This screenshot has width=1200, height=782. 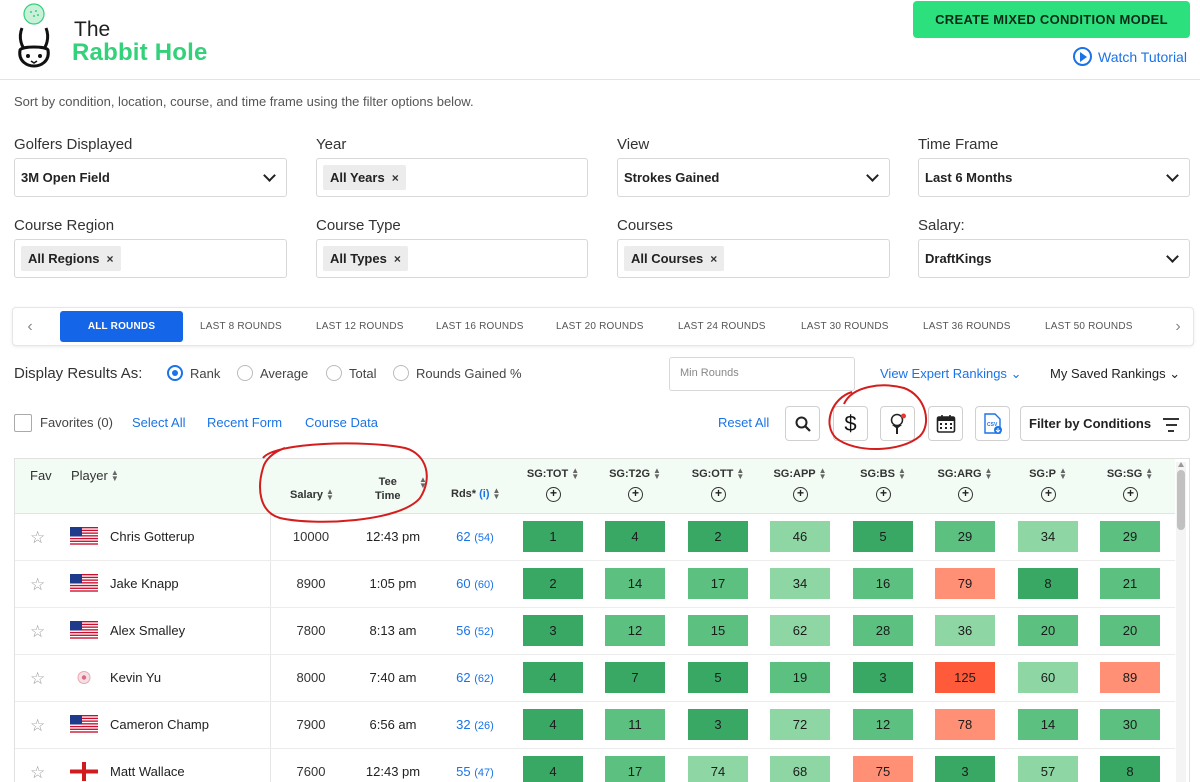 What do you see at coordinates (457, 373) in the screenshot?
I see `radio-rounds-gained: Rounds Gained %` at bounding box center [457, 373].